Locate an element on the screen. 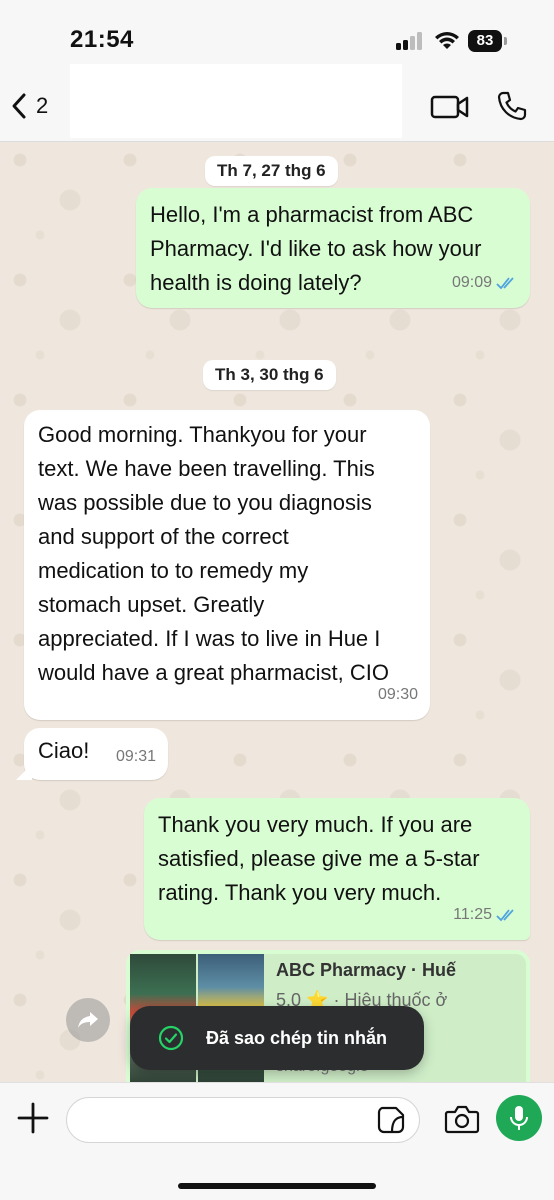  message-time: 11:25 is located at coordinates (472, 914).